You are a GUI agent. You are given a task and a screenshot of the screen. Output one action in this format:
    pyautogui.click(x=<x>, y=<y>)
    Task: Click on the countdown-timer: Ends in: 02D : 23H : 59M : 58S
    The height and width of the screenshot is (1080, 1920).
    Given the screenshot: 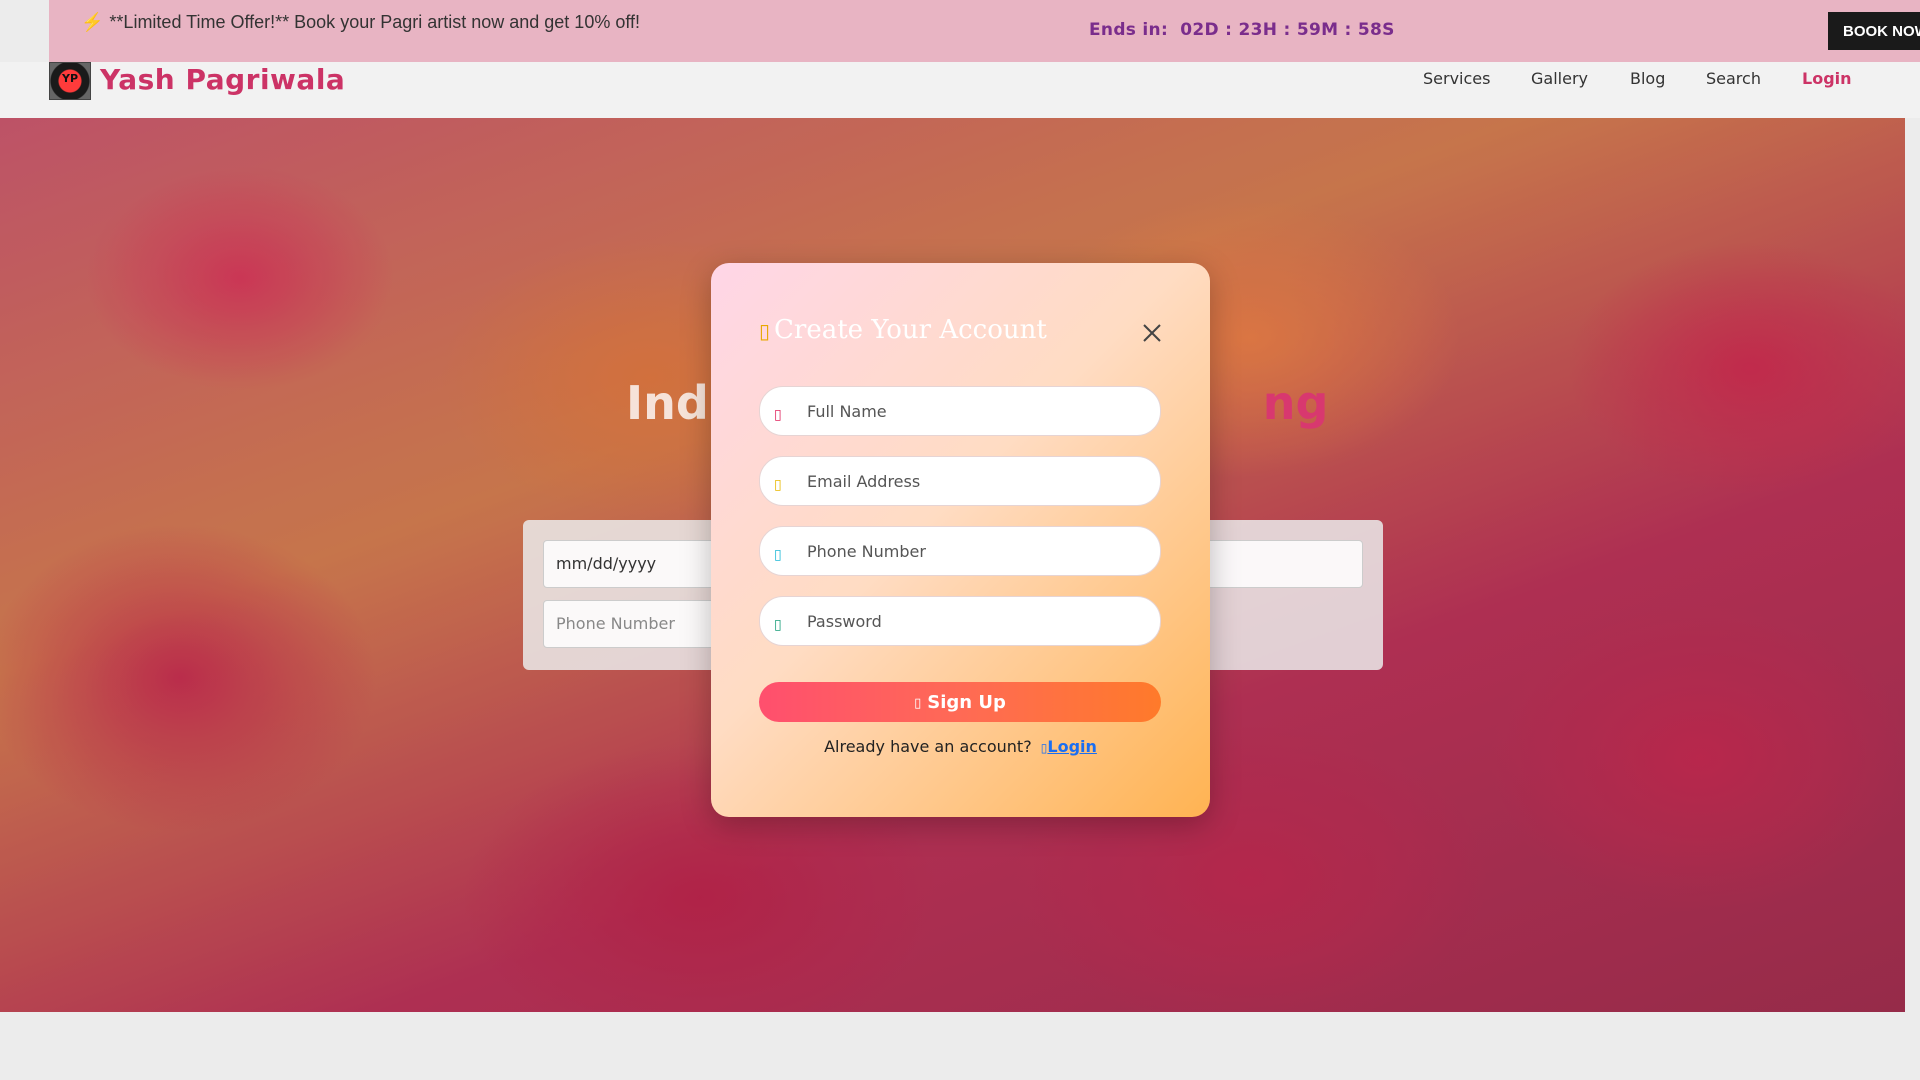 What is the action you would take?
    pyautogui.click(x=1242, y=30)
    